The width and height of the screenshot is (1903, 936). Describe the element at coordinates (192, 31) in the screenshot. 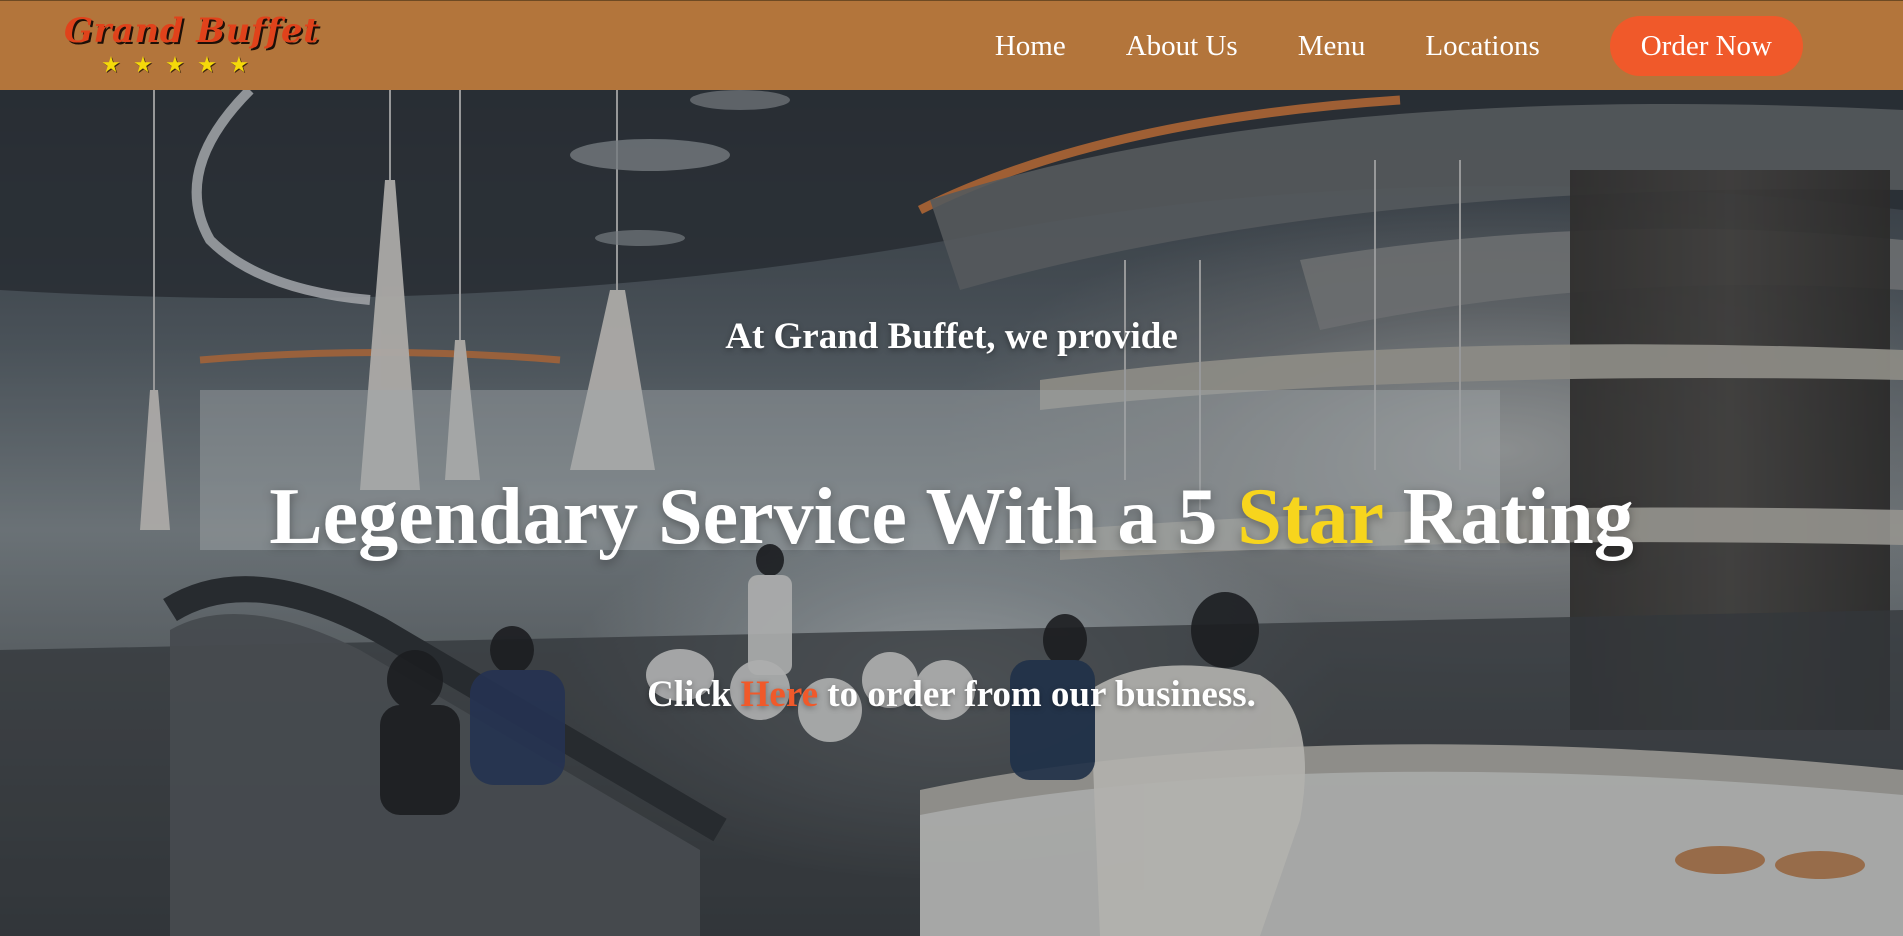

I see `logo-text: Grand Buffet` at that location.